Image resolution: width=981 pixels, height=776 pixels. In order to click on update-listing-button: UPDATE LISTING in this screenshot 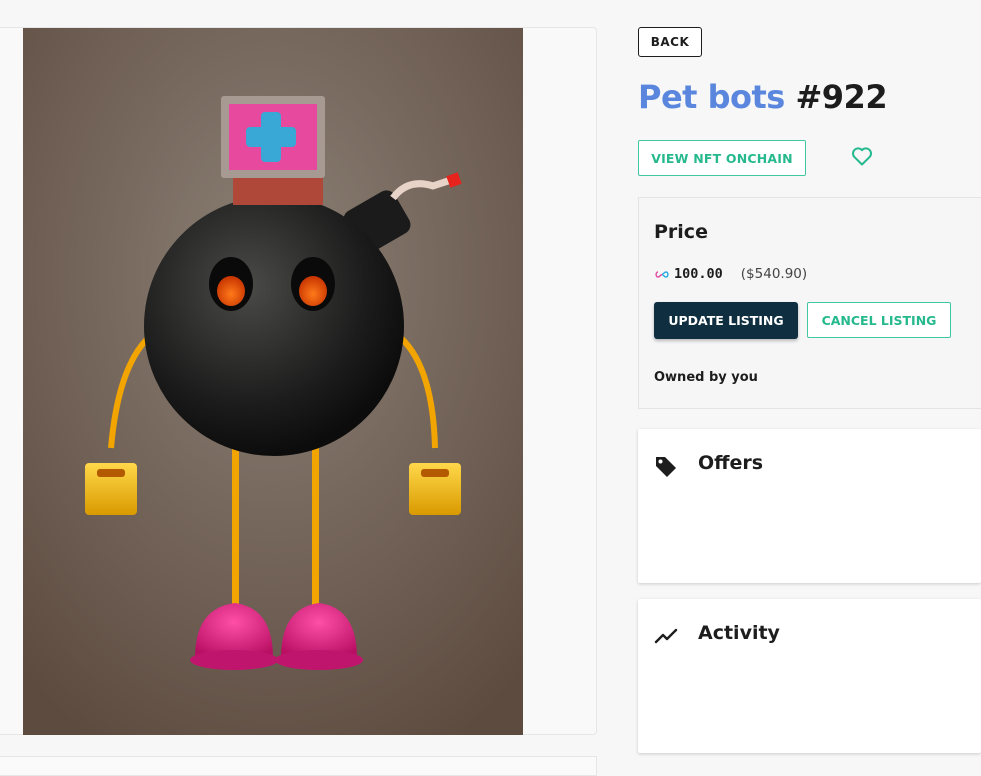, I will do `click(726, 320)`.